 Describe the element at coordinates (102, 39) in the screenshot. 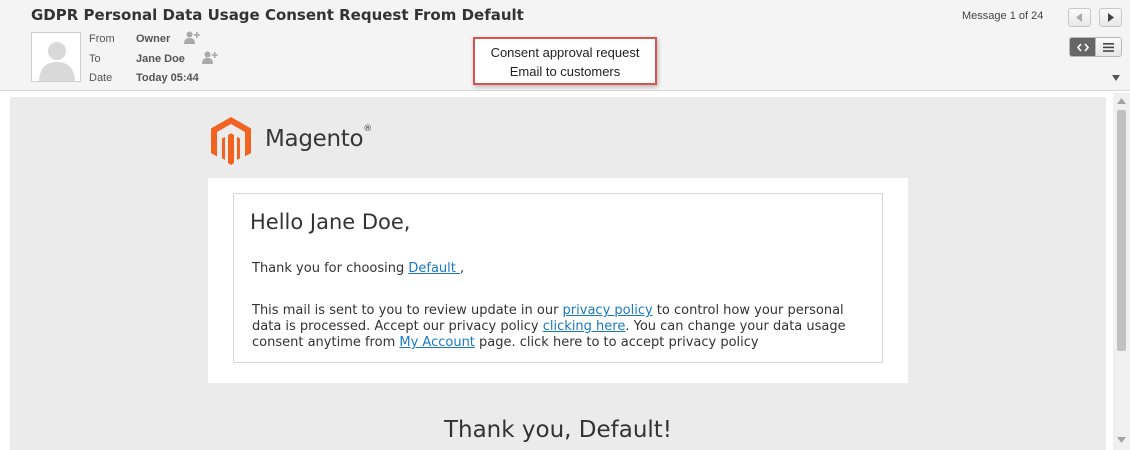

I see `from-label: From` at that location.